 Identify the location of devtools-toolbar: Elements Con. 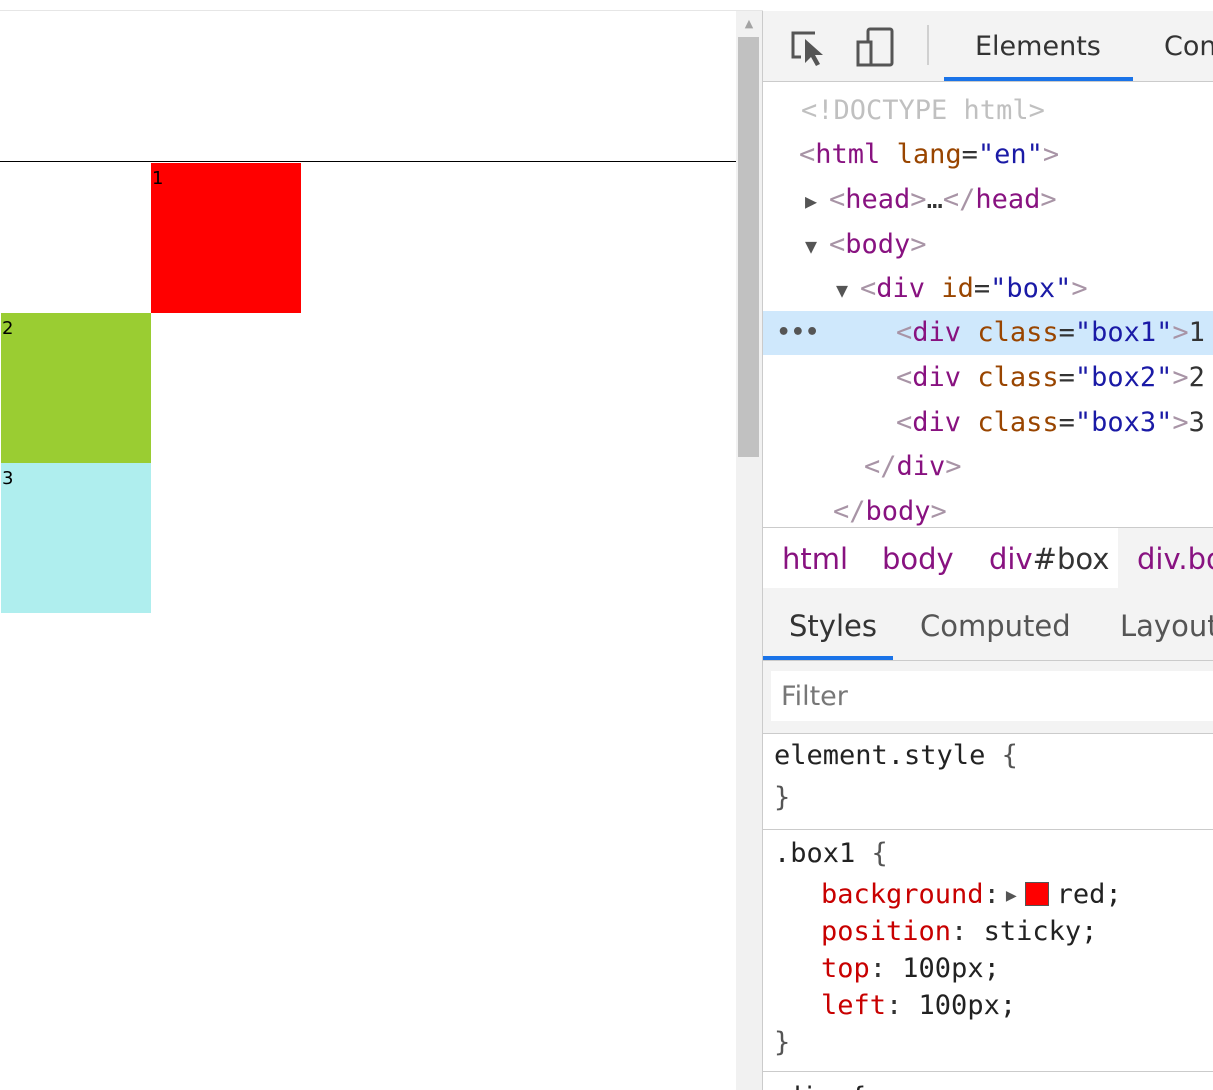
(988, 46).